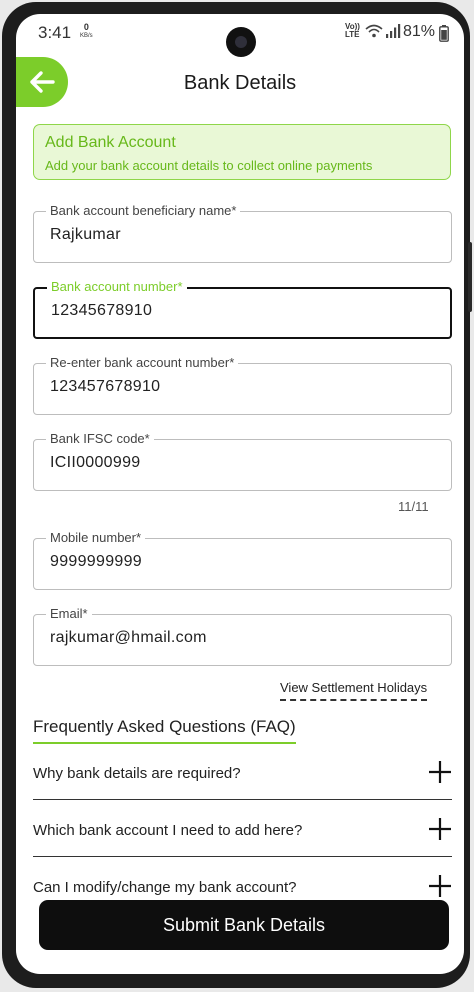 The width and height of the screenshot is (474, 992). Describe the element at coordinates (419, 31) in the screenshot. I see `battery-percent: 81%` at that location.